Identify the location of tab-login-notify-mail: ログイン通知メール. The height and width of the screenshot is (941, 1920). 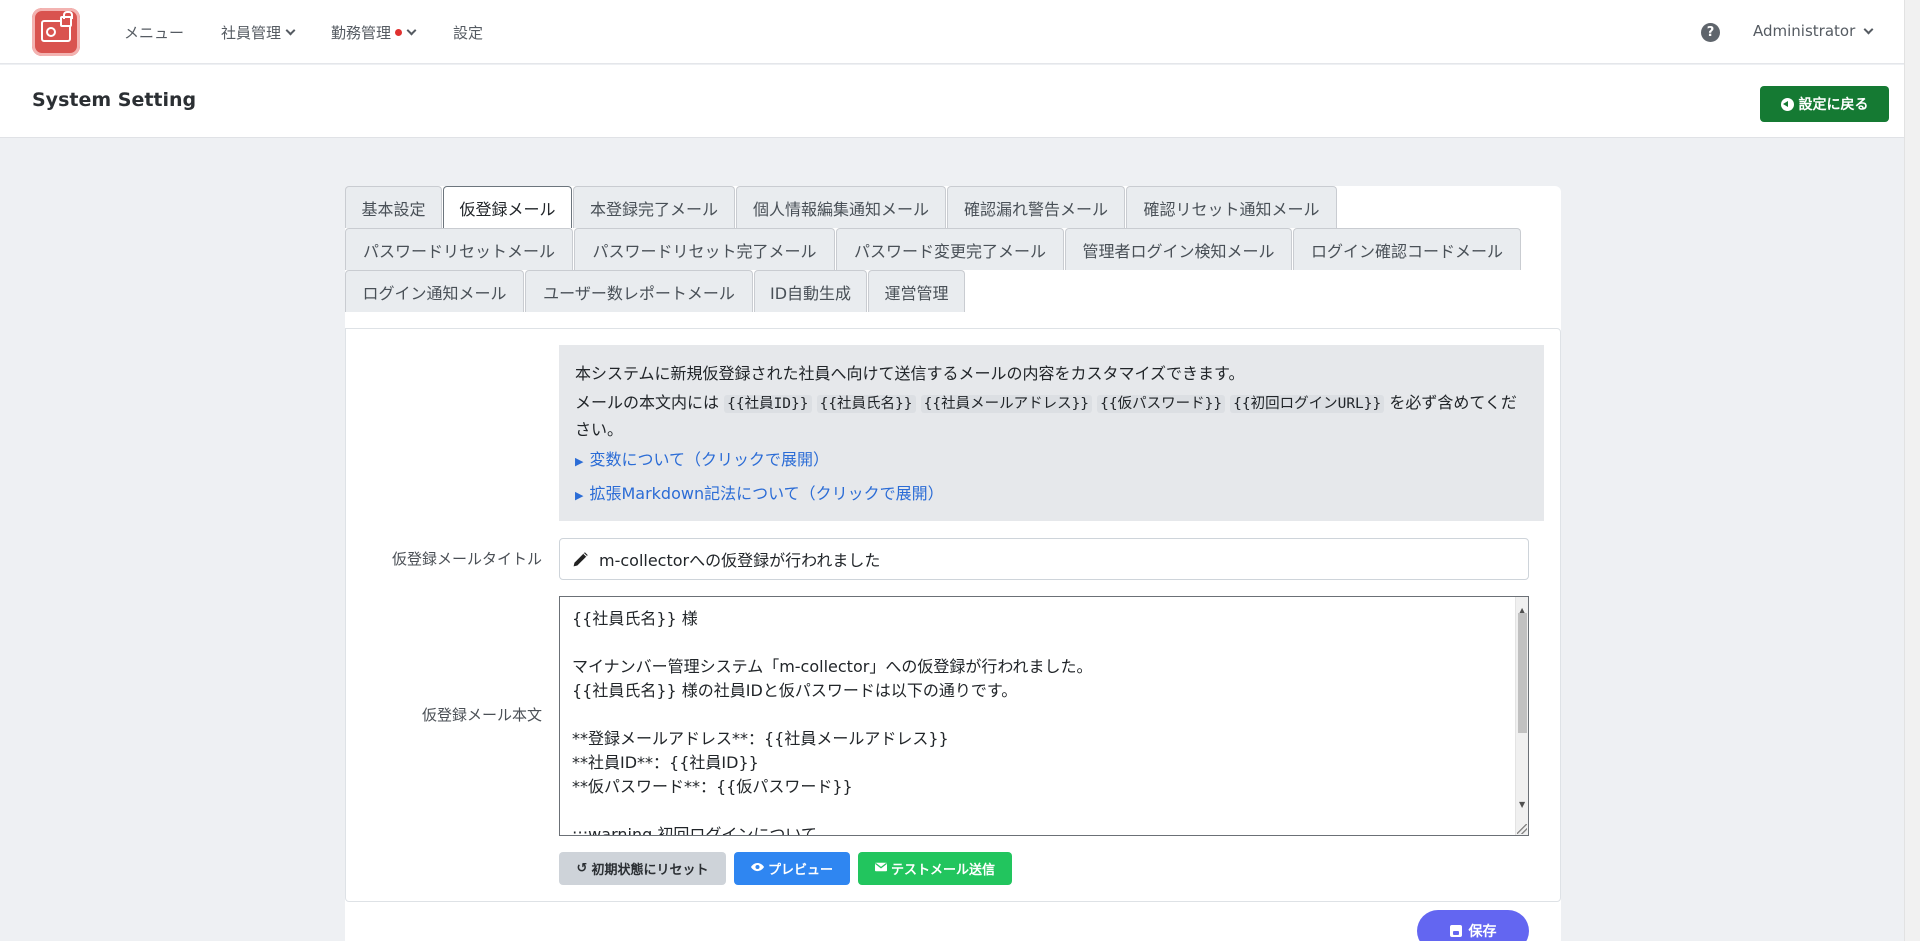
(434, 291).